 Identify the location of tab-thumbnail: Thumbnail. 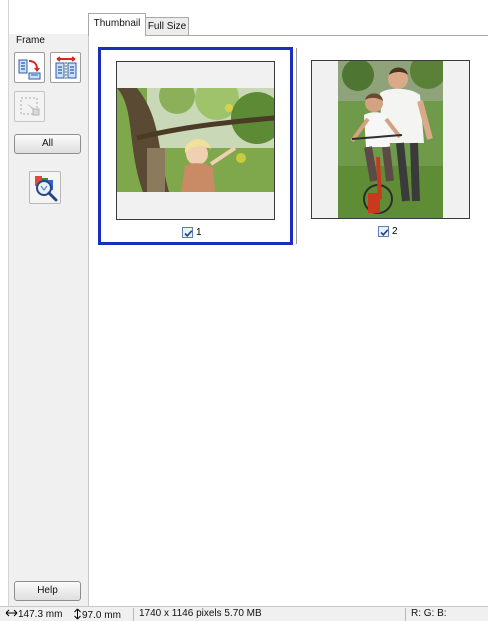
(117, 24).